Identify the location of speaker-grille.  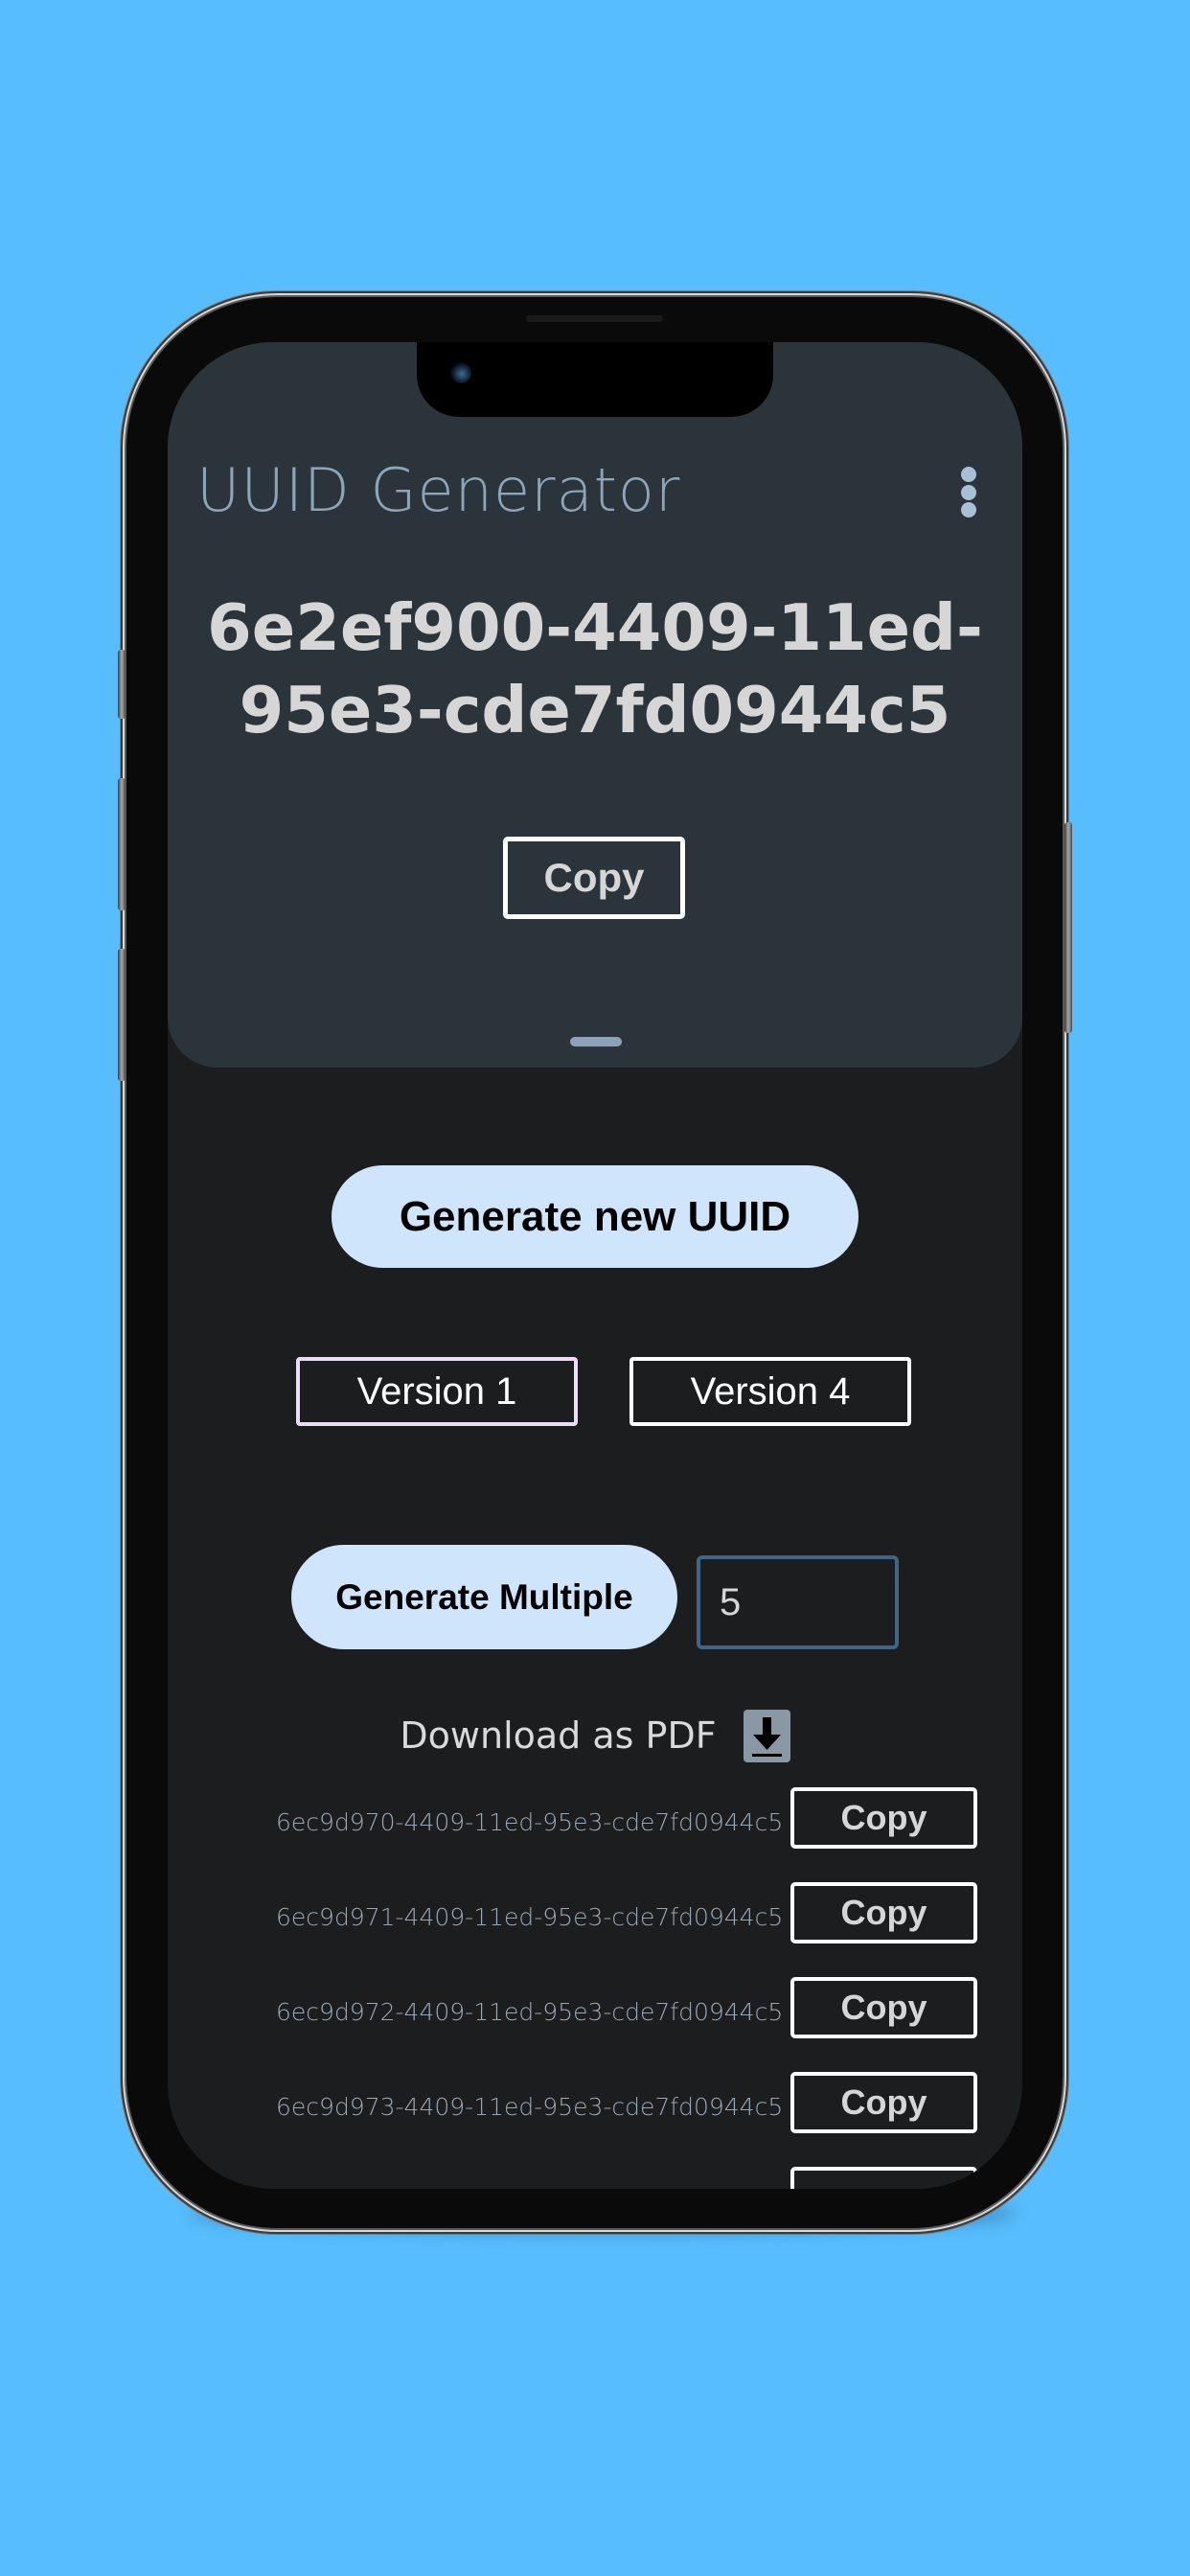
(594, 318).